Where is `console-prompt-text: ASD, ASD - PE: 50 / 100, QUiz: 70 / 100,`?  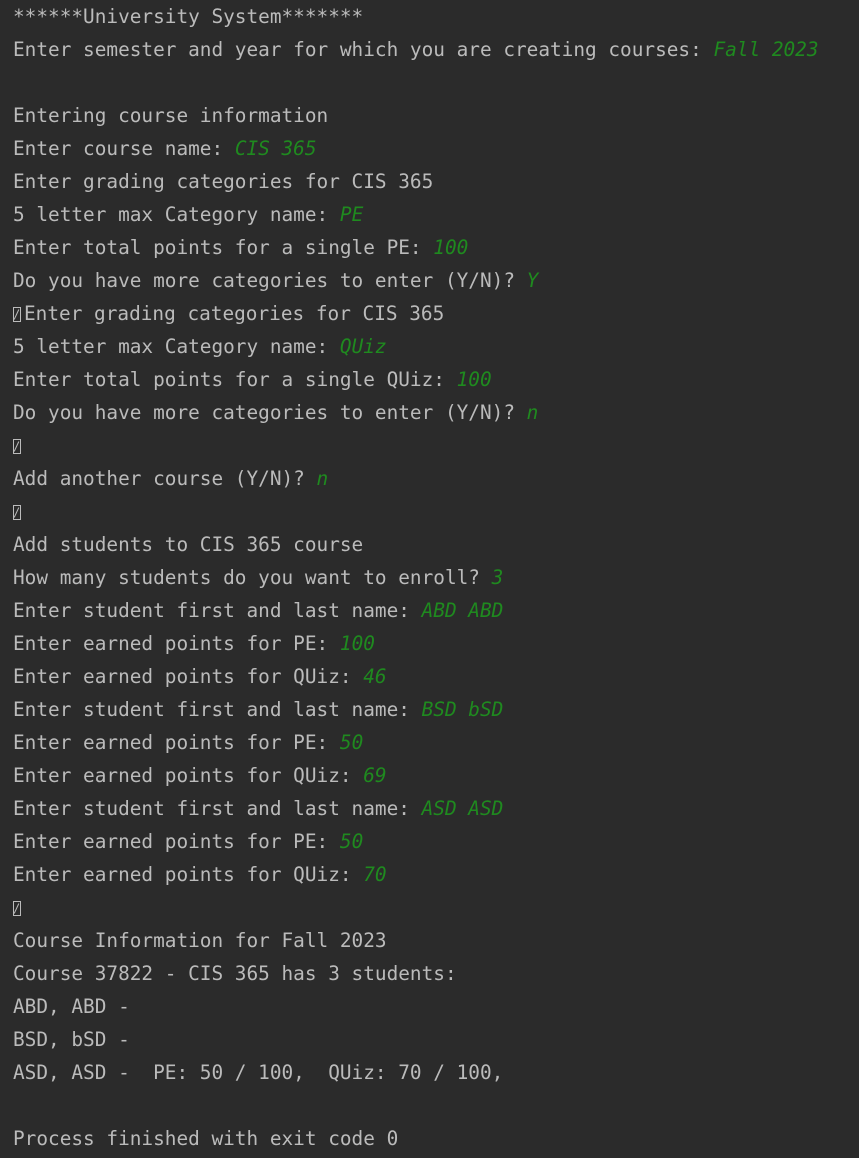 console-prompt-text: ASD, ASD - PE: 50 / 100, QUiz: 70 / 100, is located at coordinates (258, 1072).